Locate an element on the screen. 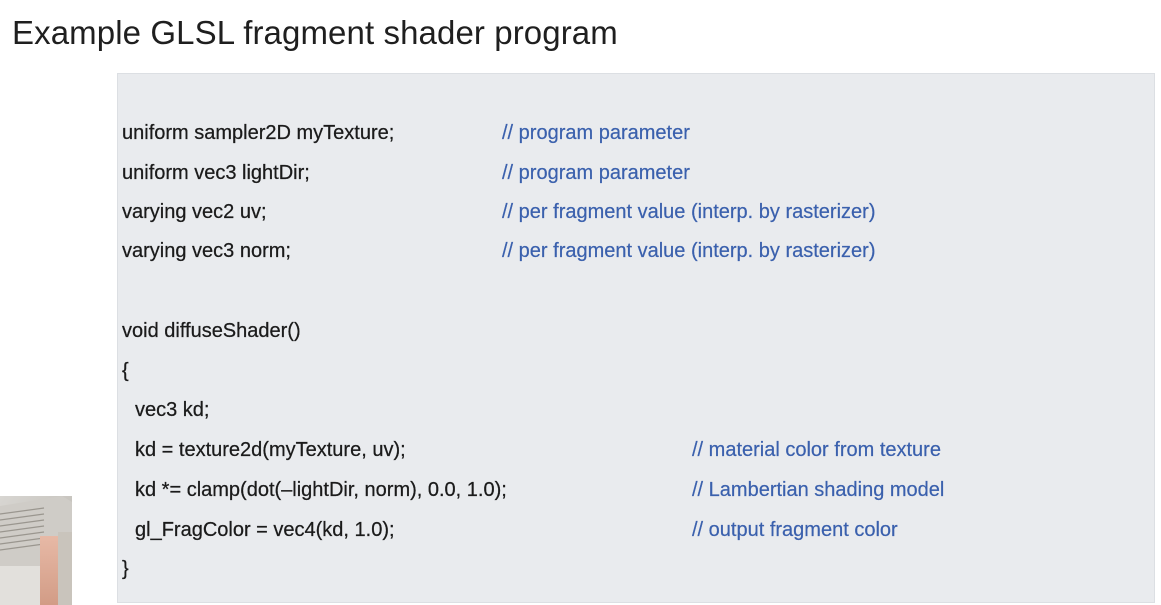 This screenshot has width=1161, height=605. code-text: uniform sampler2D myTexture; is located at coordinates (258, 133).